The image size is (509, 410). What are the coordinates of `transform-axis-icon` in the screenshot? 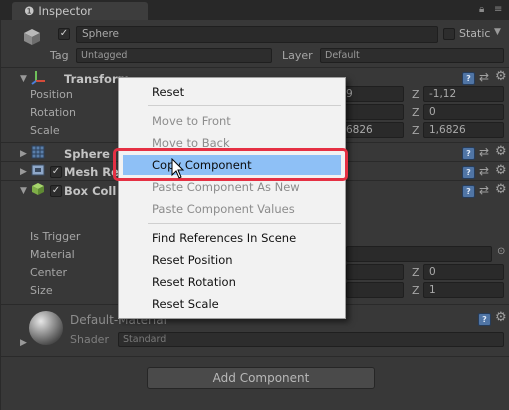 It's located at (39, 77).